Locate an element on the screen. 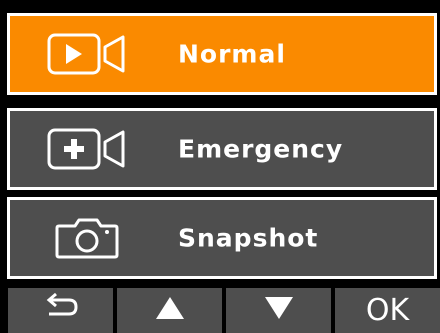 Image resolution: width=440 pixels, height=333 pixels. ok-button-label: OK is located at coordinates (387, 310).